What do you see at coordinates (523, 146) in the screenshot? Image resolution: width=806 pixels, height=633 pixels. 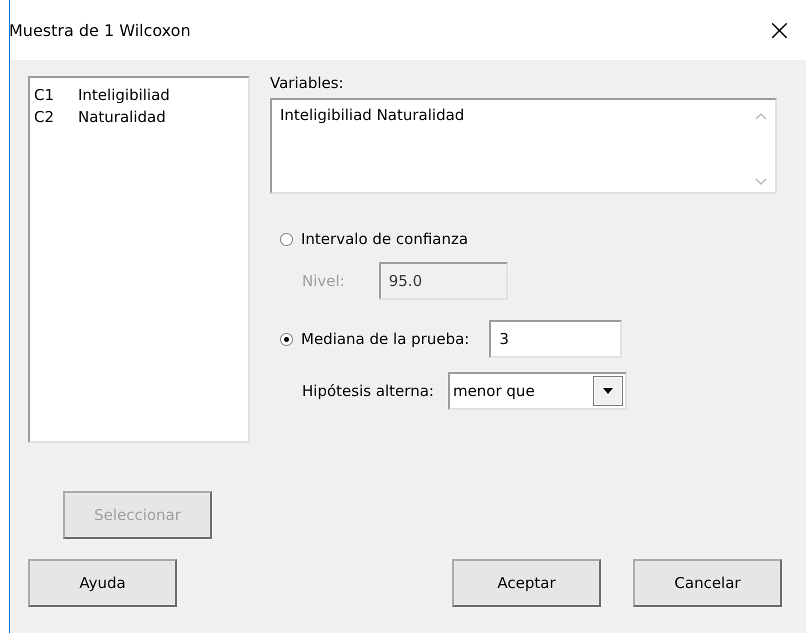 I see `variables-field: Inteligibiliad Naturalidad` at bounding box center [523, 146].